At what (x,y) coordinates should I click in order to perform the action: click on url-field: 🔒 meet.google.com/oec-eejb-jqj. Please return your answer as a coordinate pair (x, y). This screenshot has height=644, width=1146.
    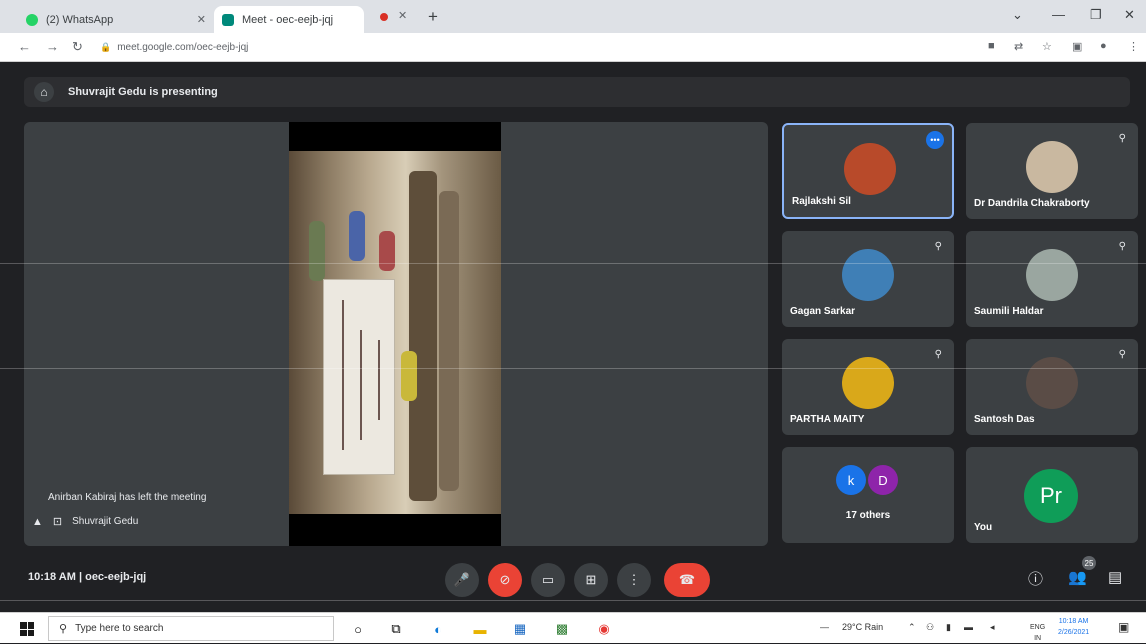
    Looking at the image, I should click on (540, 47).